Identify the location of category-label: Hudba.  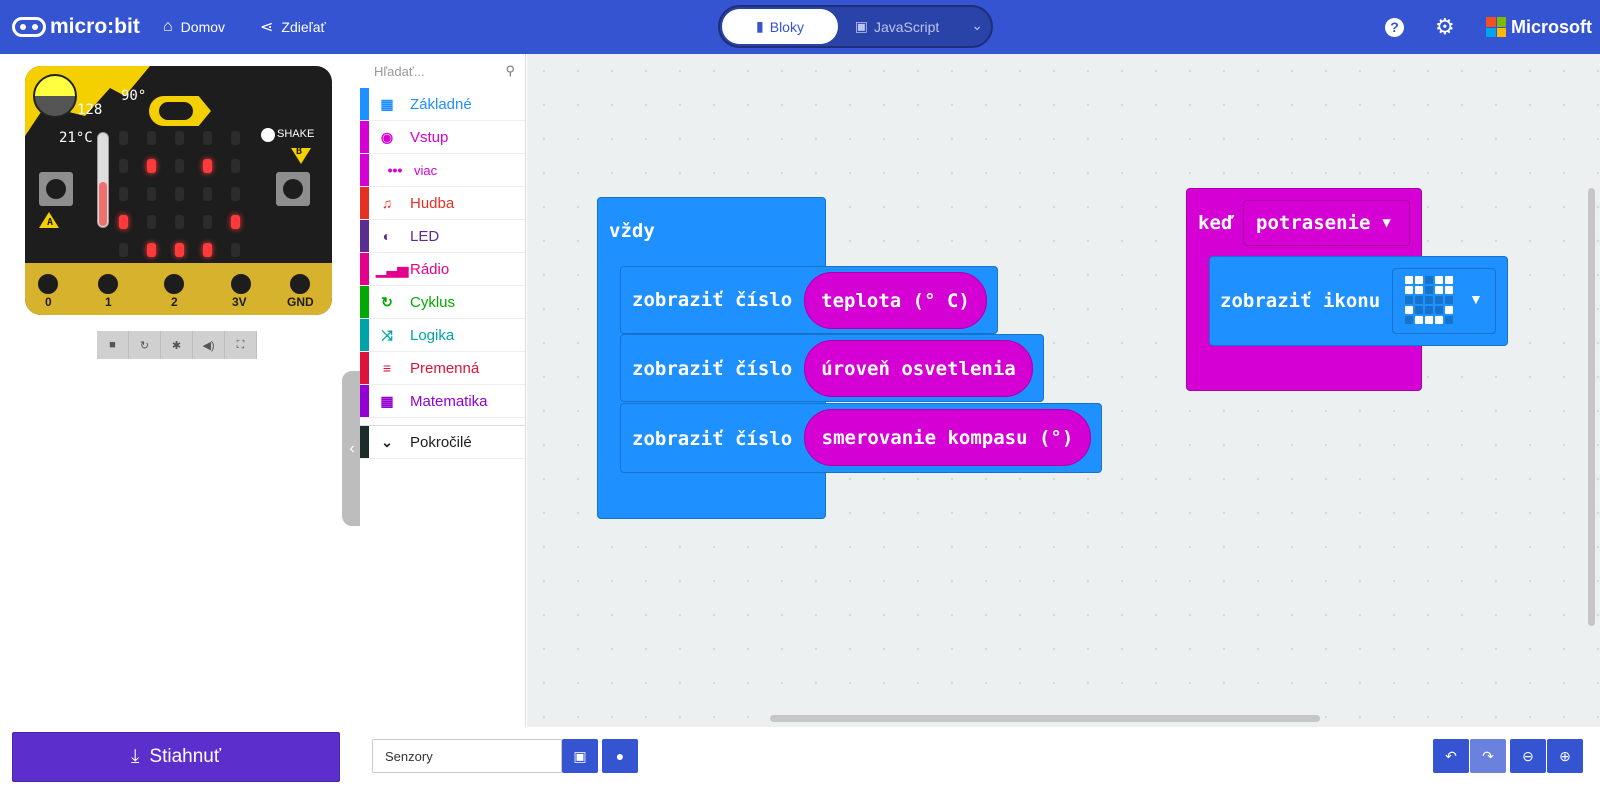
(432, 203).